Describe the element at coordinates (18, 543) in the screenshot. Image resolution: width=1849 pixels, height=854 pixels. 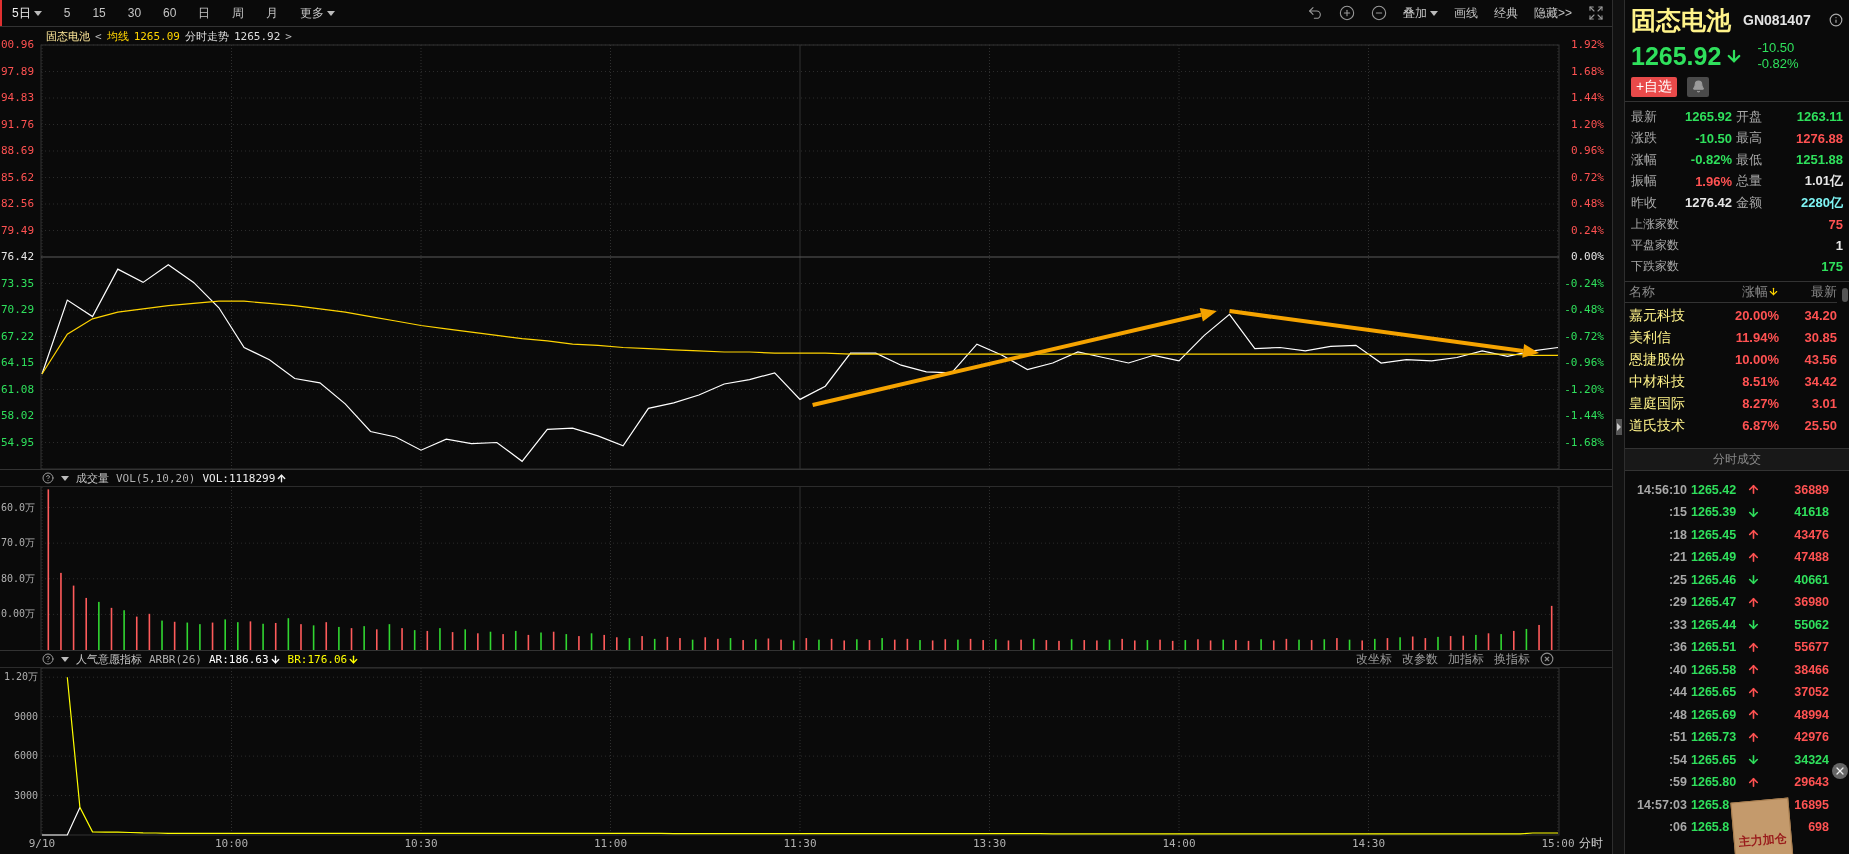
I see `axis-label: 70.0万` at that location.